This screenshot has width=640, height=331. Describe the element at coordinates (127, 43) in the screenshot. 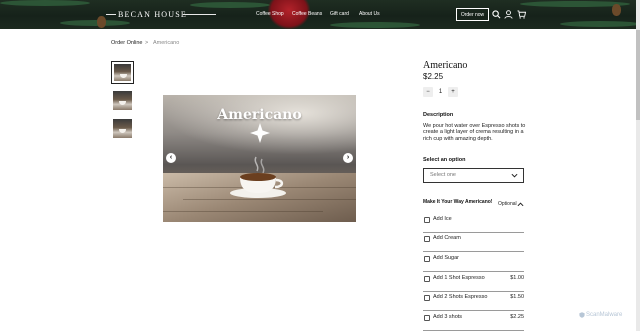

I see `breadcrumb-order-online: Order Online` at that location.